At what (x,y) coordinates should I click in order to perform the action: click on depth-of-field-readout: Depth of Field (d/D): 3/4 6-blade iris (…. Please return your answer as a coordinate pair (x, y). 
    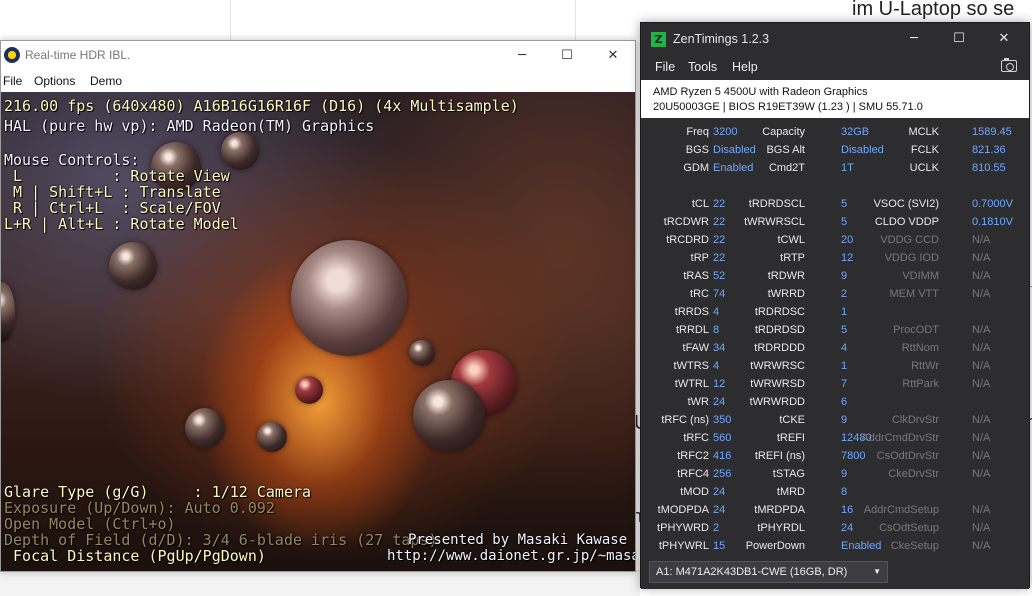
    Looking at the image, I should click on (221, 540).